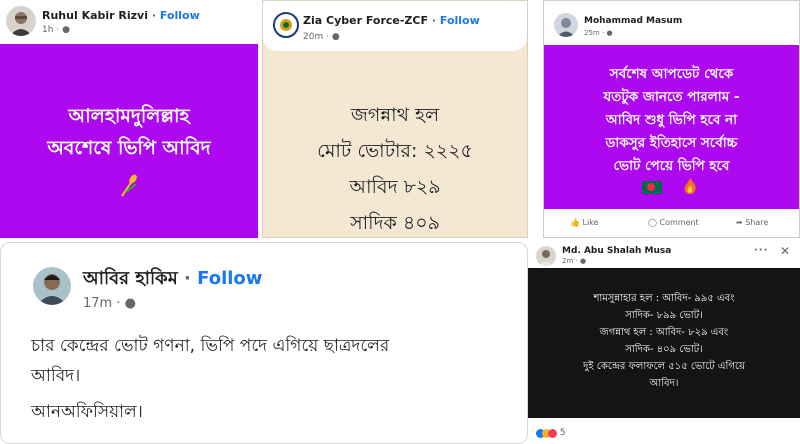 Image resolution: width=800 pixels, height=444 pixels. Describe the element at coordinates (575, 222) in the screenshot. I see `thumbs-up-icon: 👍` at that location.